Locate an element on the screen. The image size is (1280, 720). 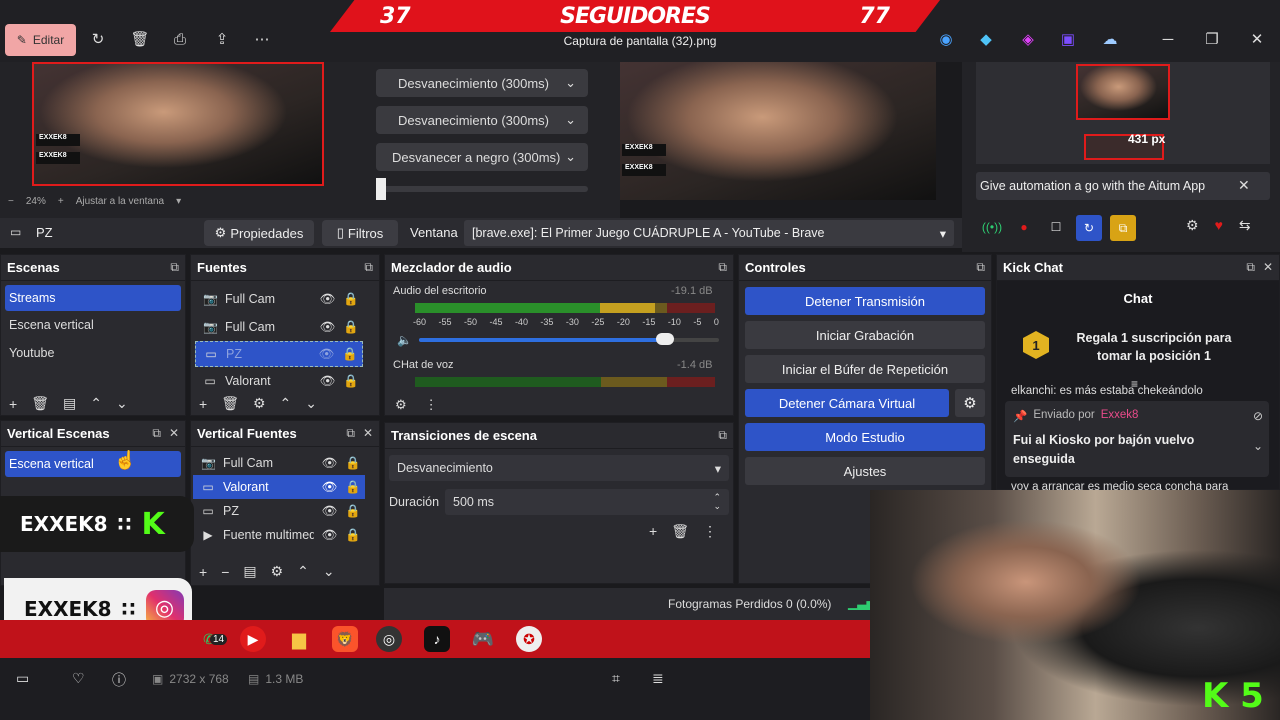
zoom-out-icon: − is located at coordinates (11, 201).